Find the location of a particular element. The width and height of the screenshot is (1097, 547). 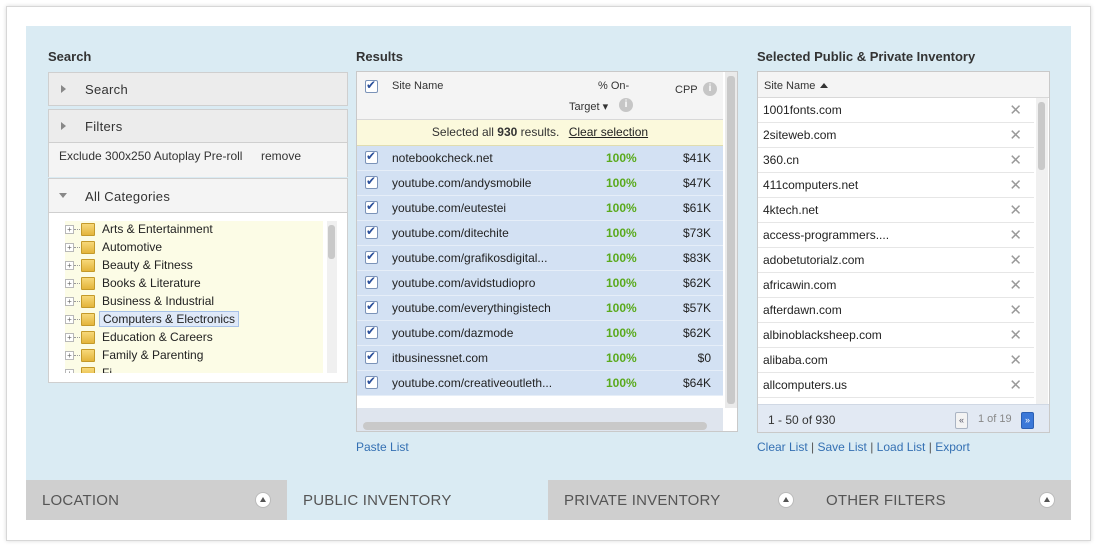

result-row: youtube.com/creativeoutleth... 100% $64K is located at coordinates (540, 383).